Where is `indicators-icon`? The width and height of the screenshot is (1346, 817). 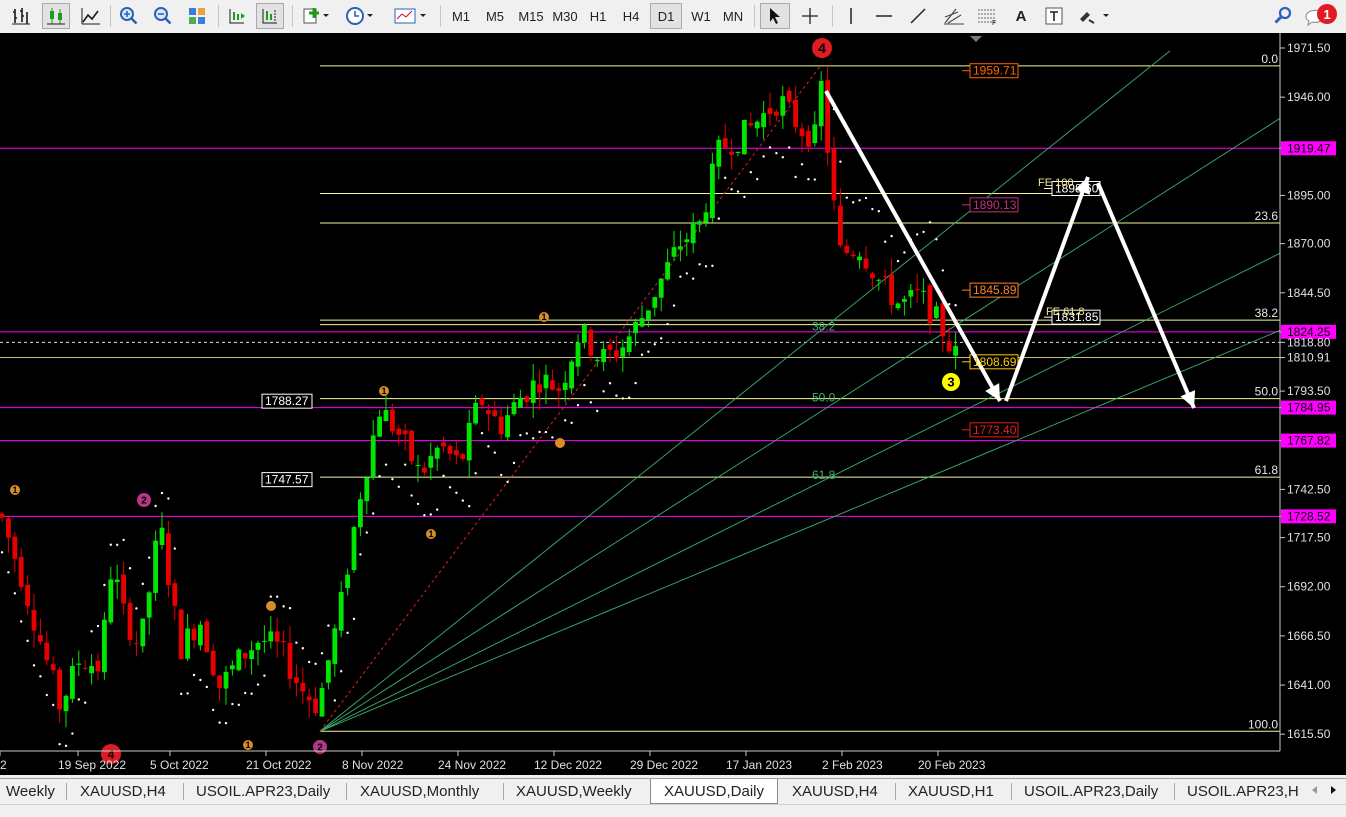
indicators-icon is located at coordinates (410, 16).